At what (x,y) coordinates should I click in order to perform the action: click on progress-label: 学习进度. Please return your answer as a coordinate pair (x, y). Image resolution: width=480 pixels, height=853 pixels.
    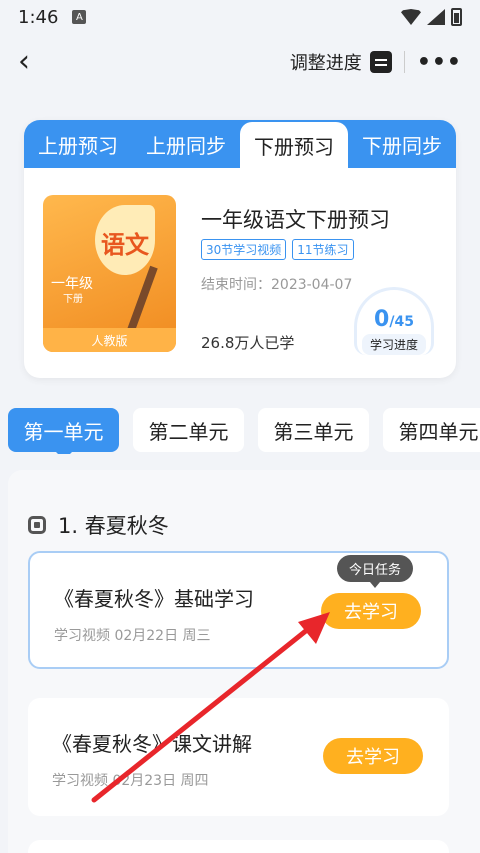
    Looking at the image, I should click on (393, 344).